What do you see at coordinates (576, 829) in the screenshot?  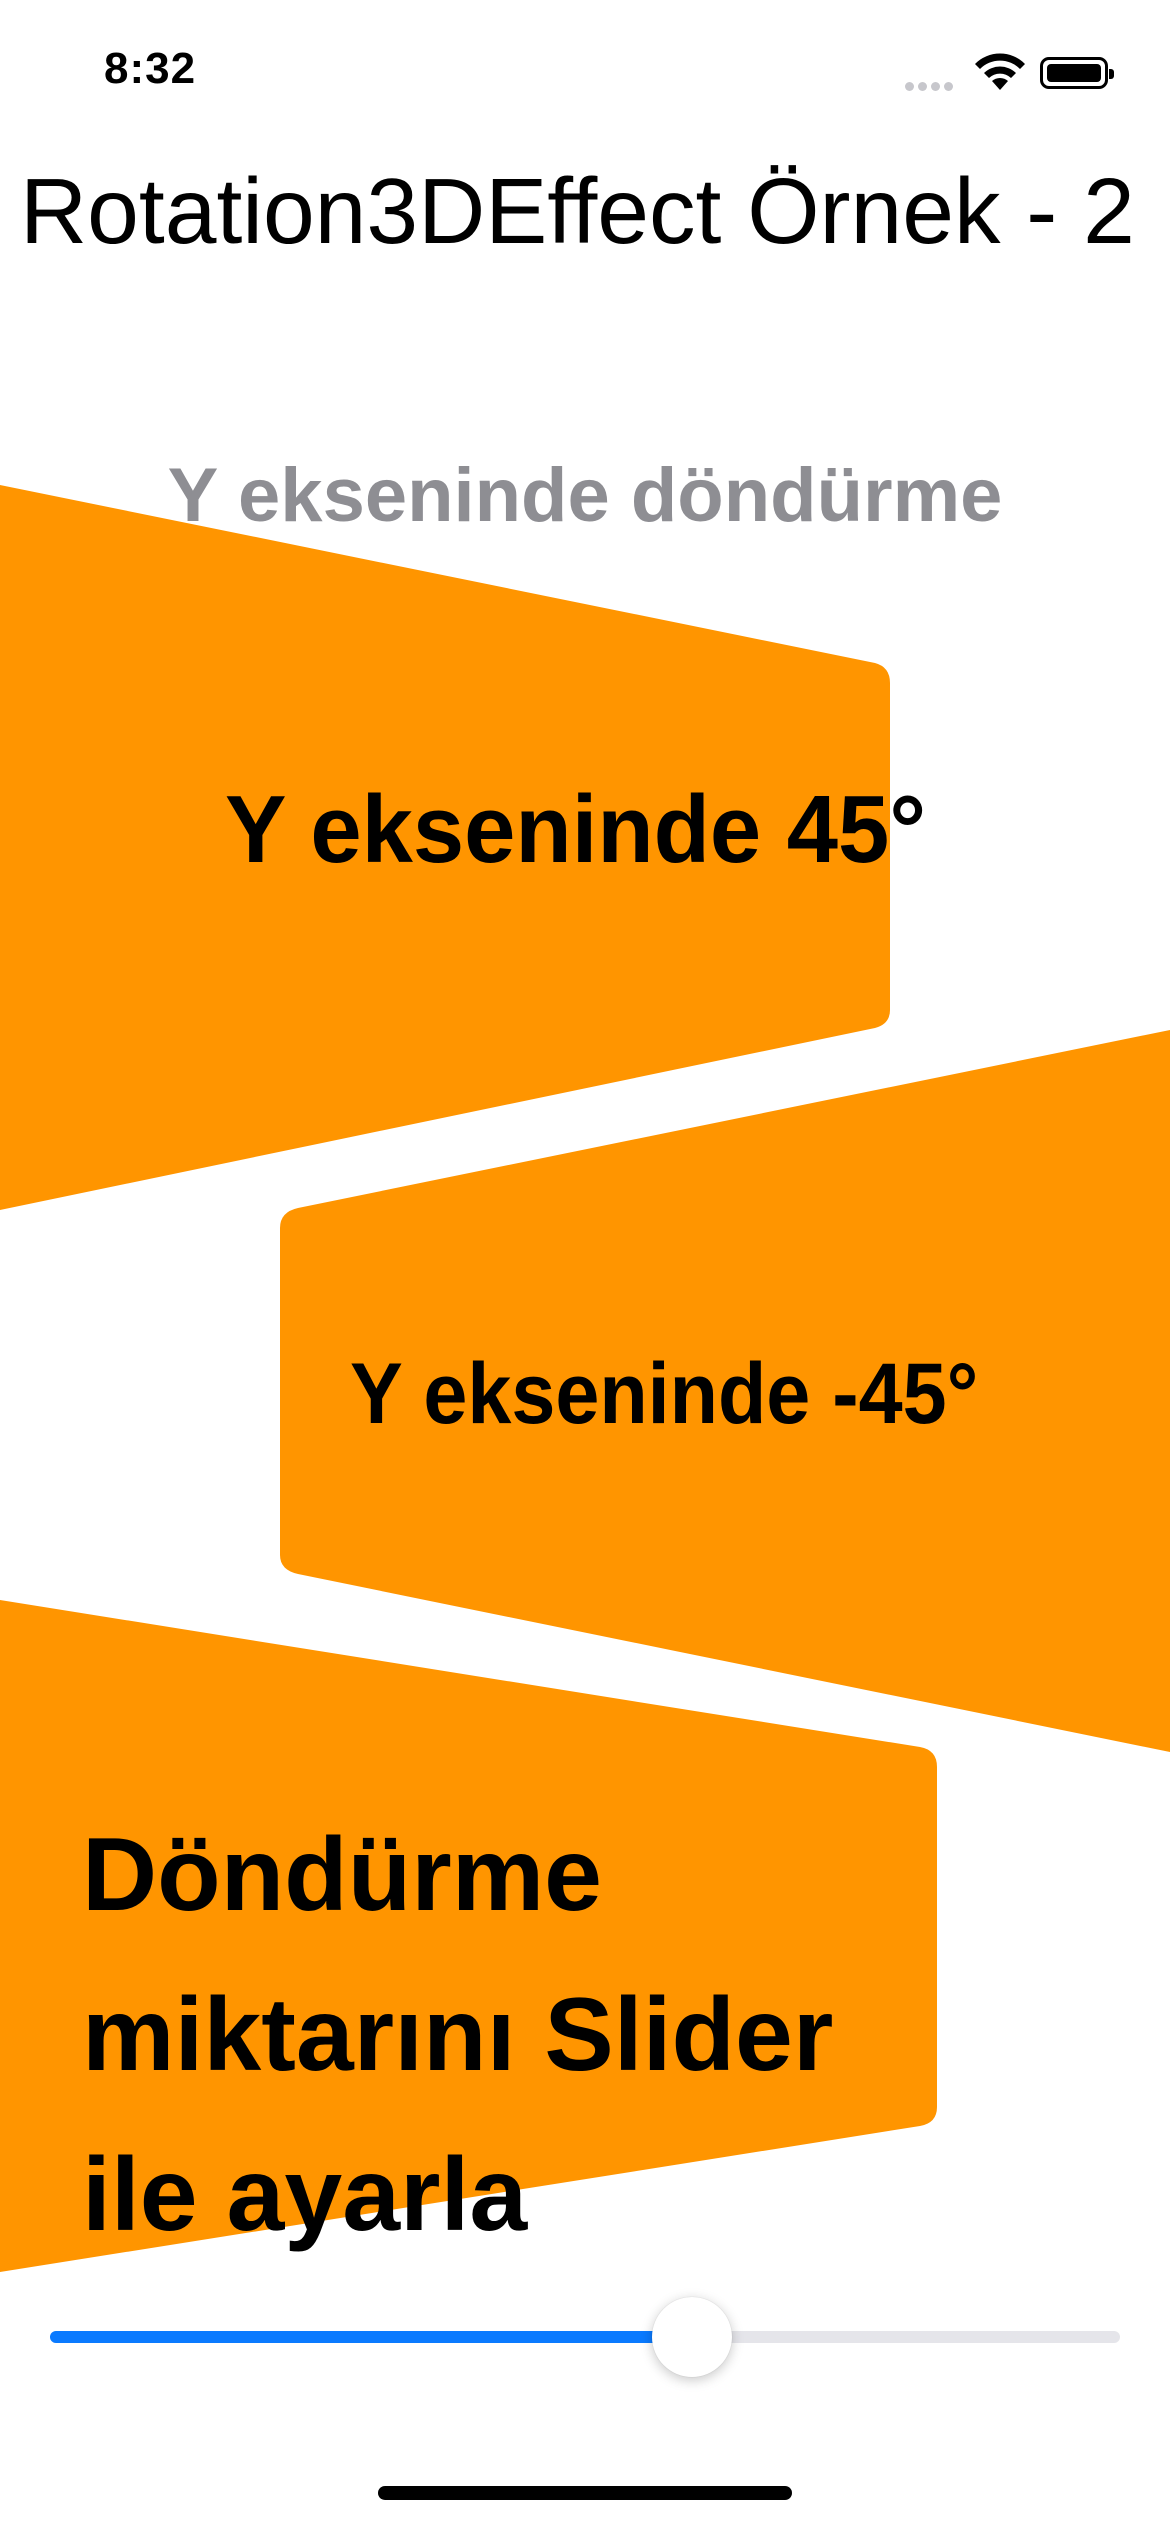 I see `card-label-45: Y ekseninde 45°` at bounding box center [576, 829].